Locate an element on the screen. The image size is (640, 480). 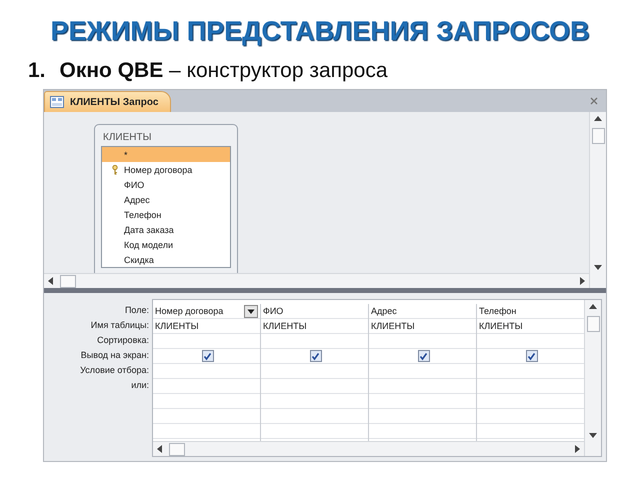
field-combo: Номер договора is located at coordinates (206, 311).